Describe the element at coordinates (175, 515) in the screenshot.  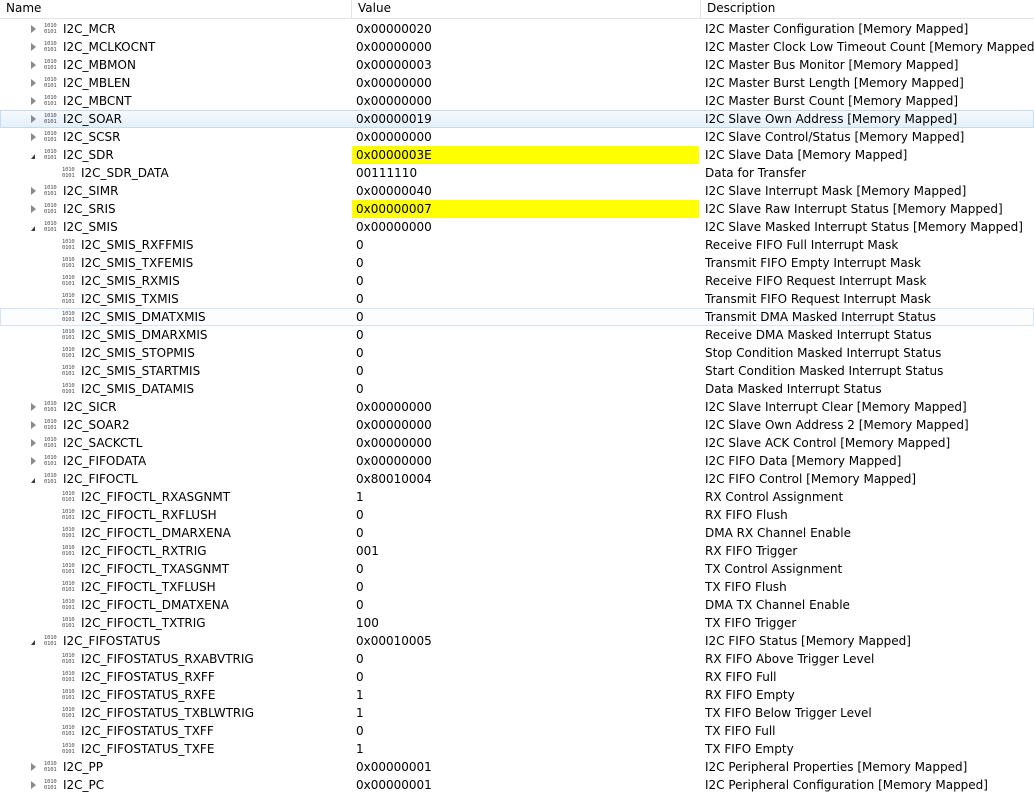
I see `register-name-cell: 1010 0101 I2C_FIFOCTL_RXFLUSH` at that location.